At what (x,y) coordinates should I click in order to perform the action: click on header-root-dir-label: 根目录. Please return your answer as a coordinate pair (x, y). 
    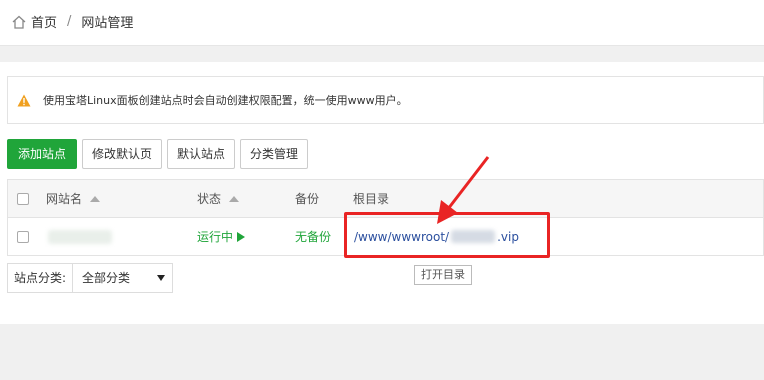
    Looking at the image, I should click on (371, 199).